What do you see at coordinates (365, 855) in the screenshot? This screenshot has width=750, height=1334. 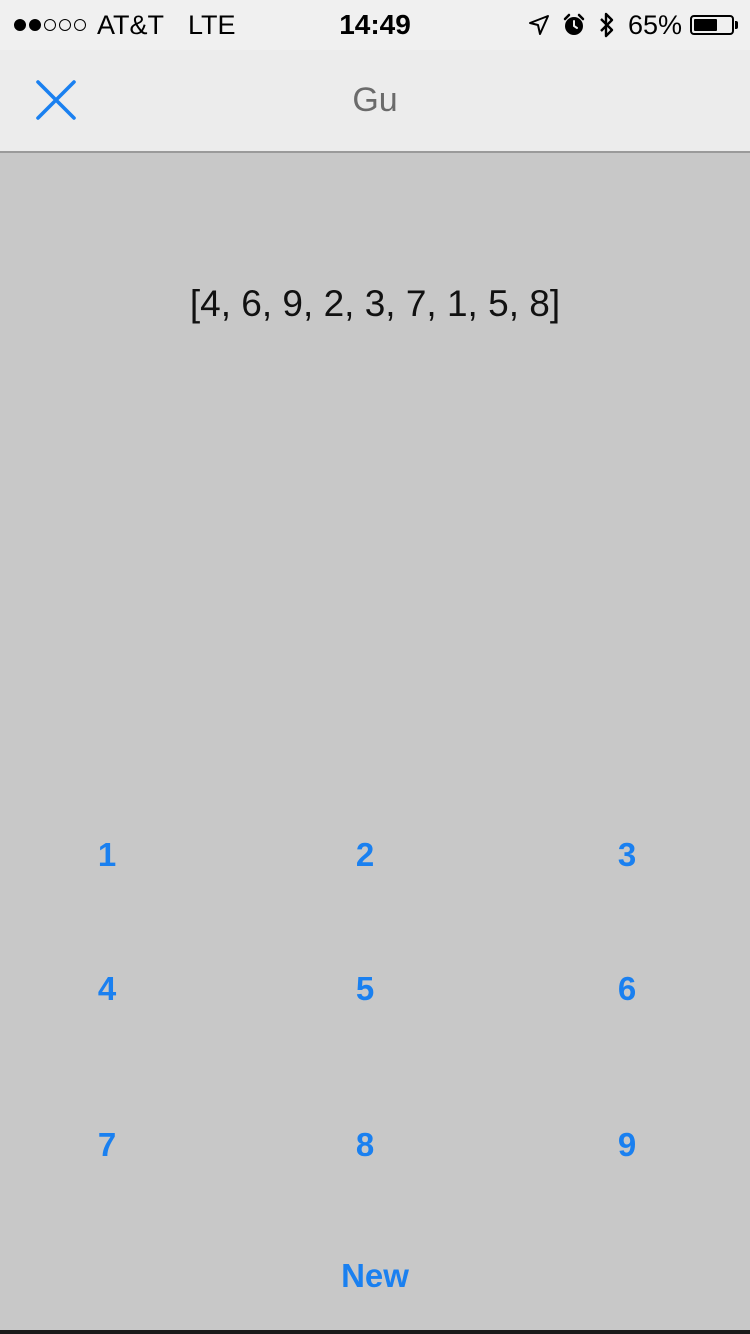 I see `key-2: 2` at bounding box center [365, 855].